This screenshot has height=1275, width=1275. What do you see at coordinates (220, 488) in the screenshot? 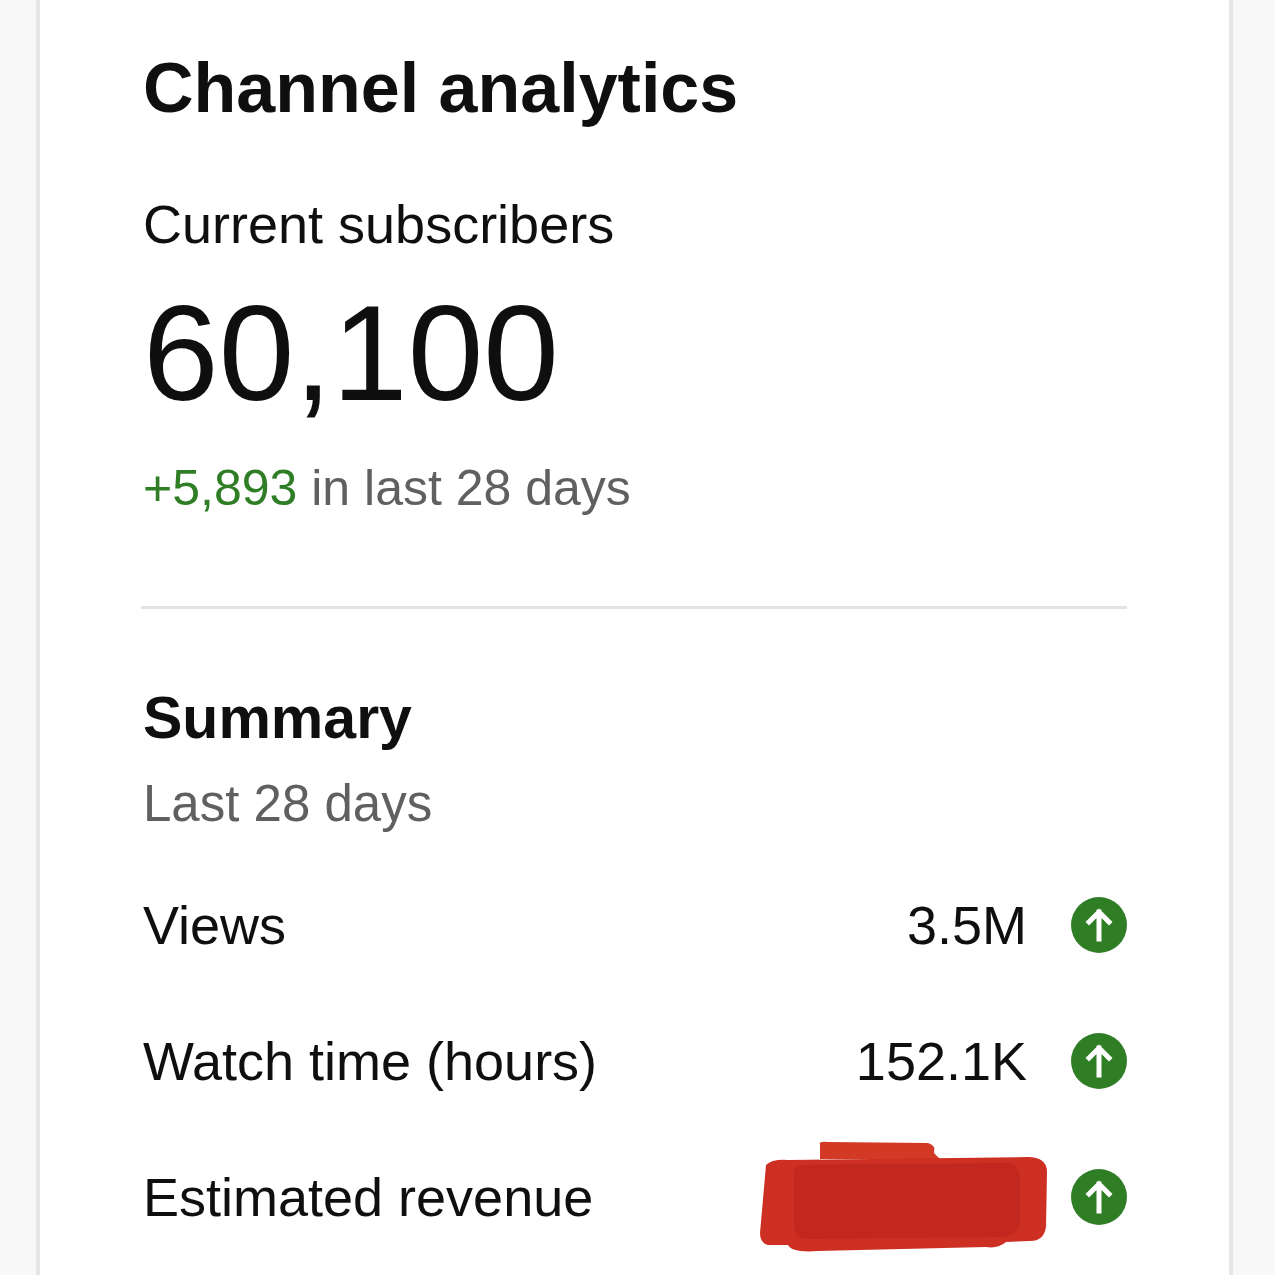
I see `subscriber-change: +5,893` at bounding box center [220, 488].